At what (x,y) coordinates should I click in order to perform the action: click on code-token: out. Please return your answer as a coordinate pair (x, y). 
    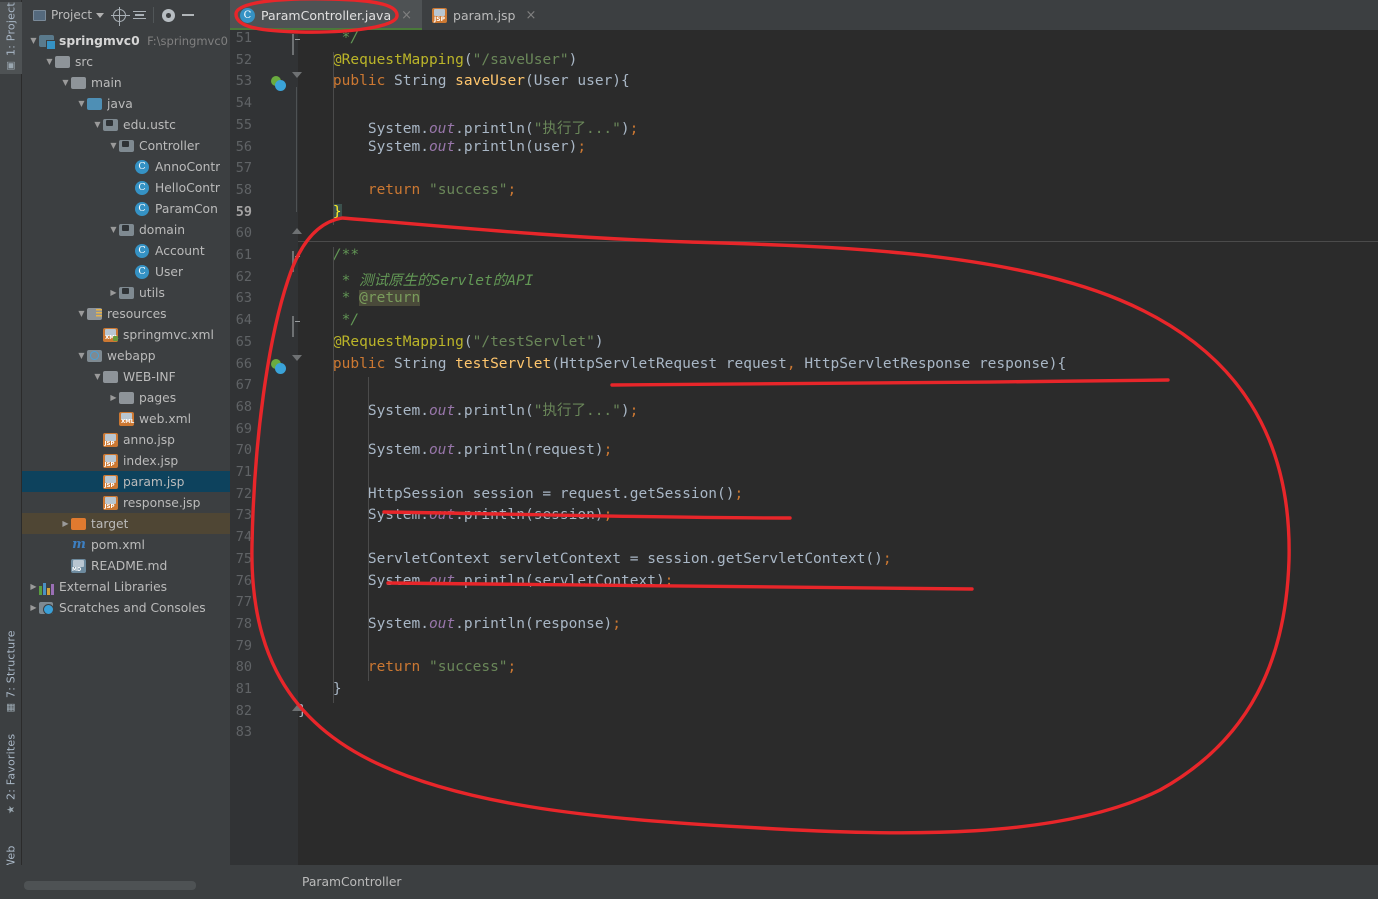
    Looking at the image, I should click on (442, 515).